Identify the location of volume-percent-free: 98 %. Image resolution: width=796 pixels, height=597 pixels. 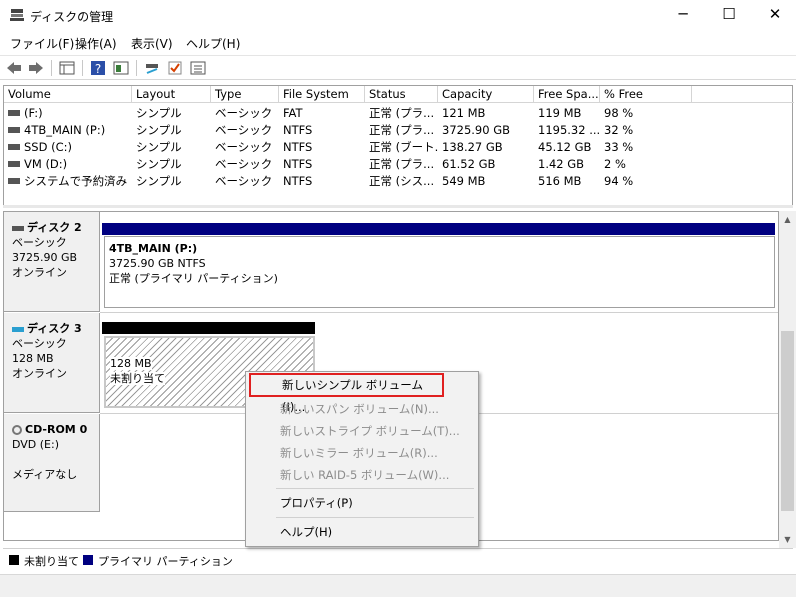
(619, 113).